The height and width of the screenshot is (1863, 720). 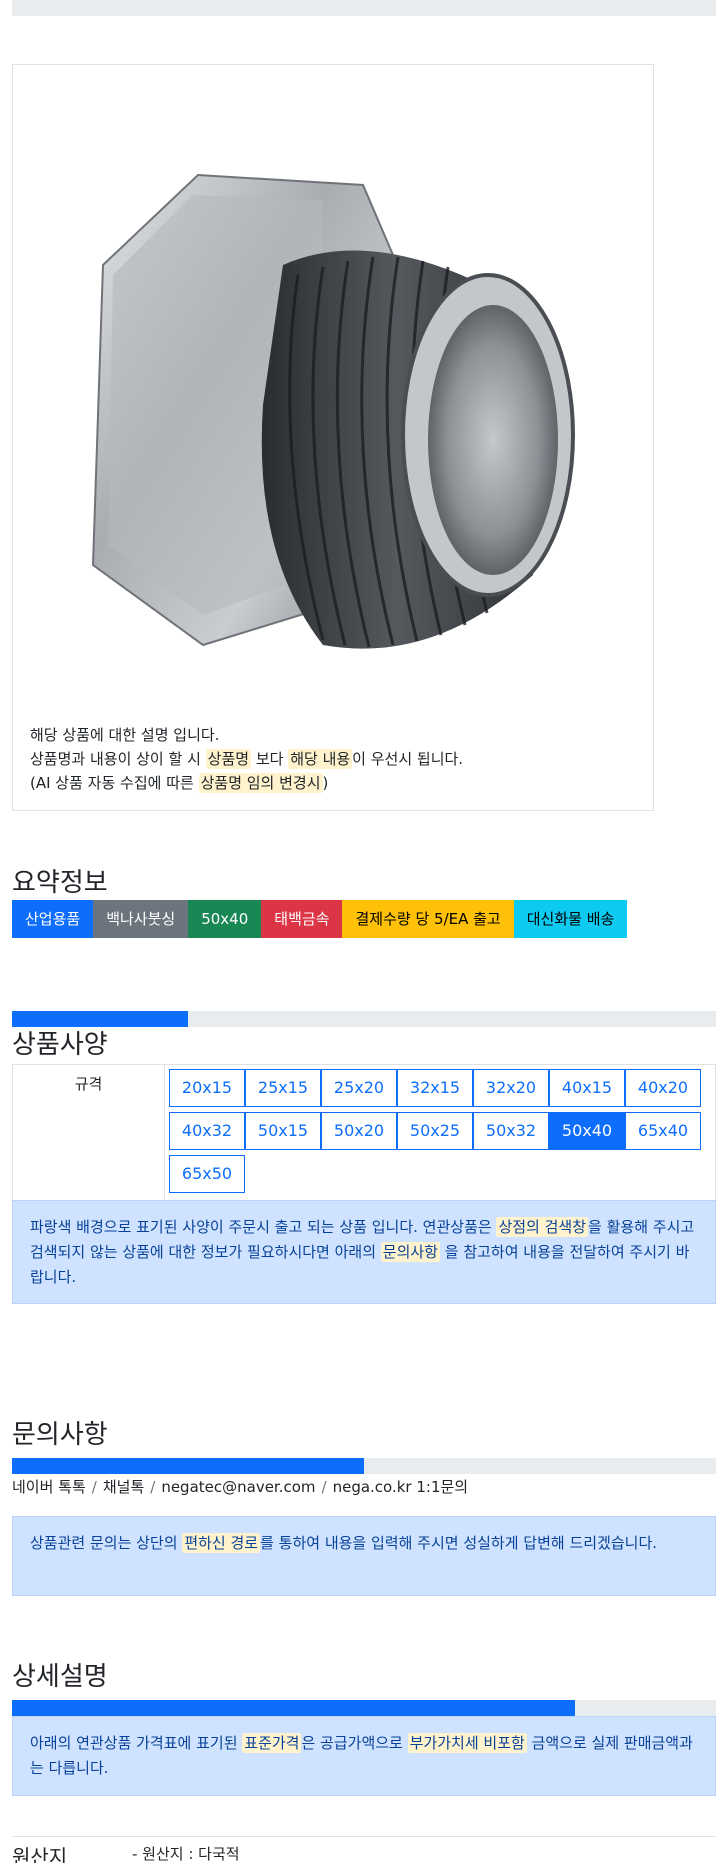 I want to click on description-line: 상품명과 내용이 상이 할 시 상품명 보다 해당 내용 이 우선시 됩니다., so click(x=246, y=759).